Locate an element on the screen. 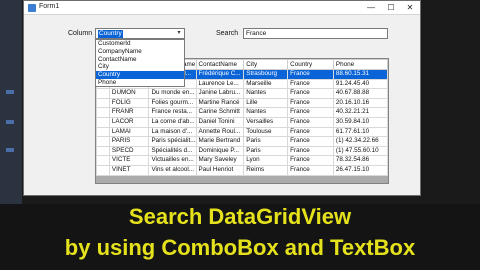 Image resolution: width=480 pixels, height=270 pixels. table-cell: PARIS is located at coordinates (129, 141).